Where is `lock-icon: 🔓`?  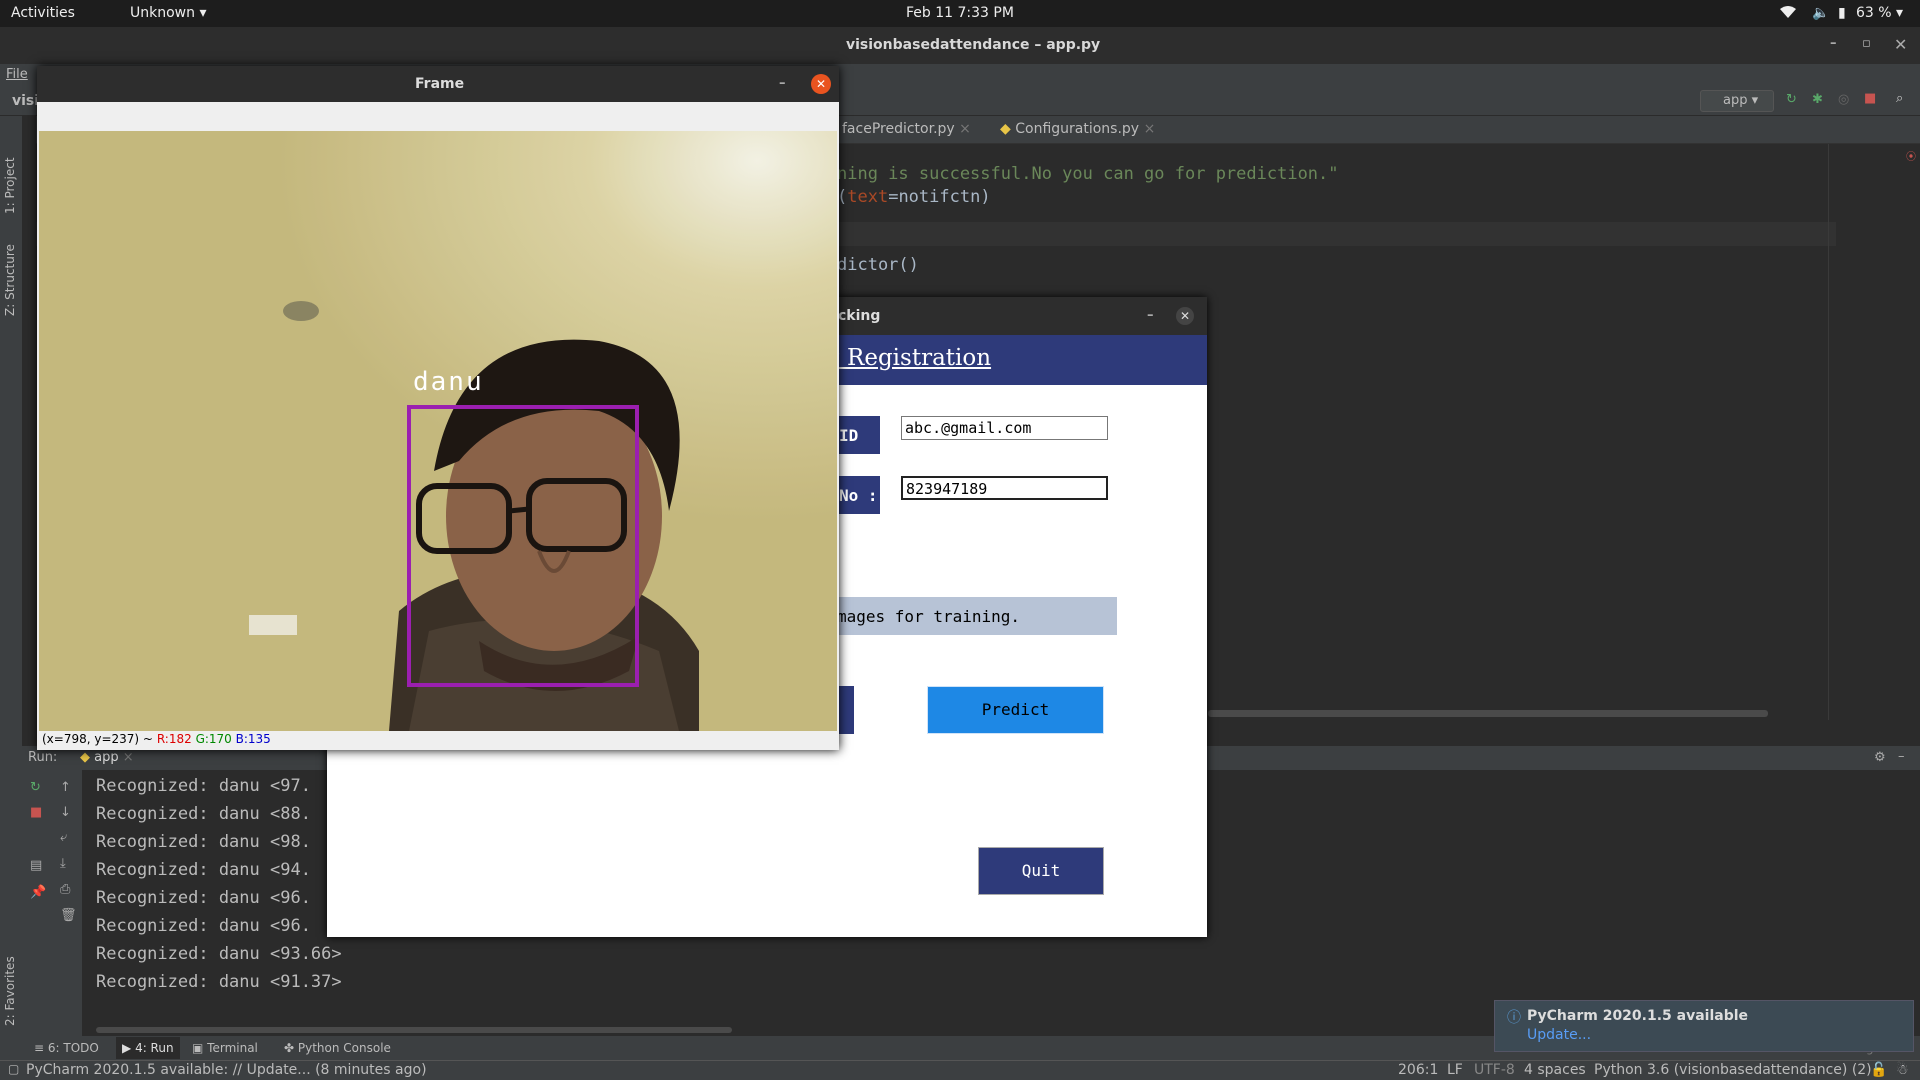
lock-icon: 🔓 is located at coordinates (1878, 1070).